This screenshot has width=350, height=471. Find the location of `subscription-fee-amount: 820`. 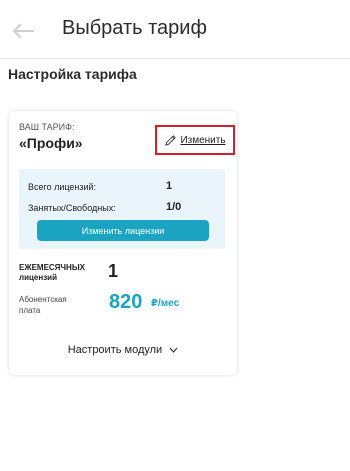

subscription-fee-amount: 820 is located at coordinates (126, 302).